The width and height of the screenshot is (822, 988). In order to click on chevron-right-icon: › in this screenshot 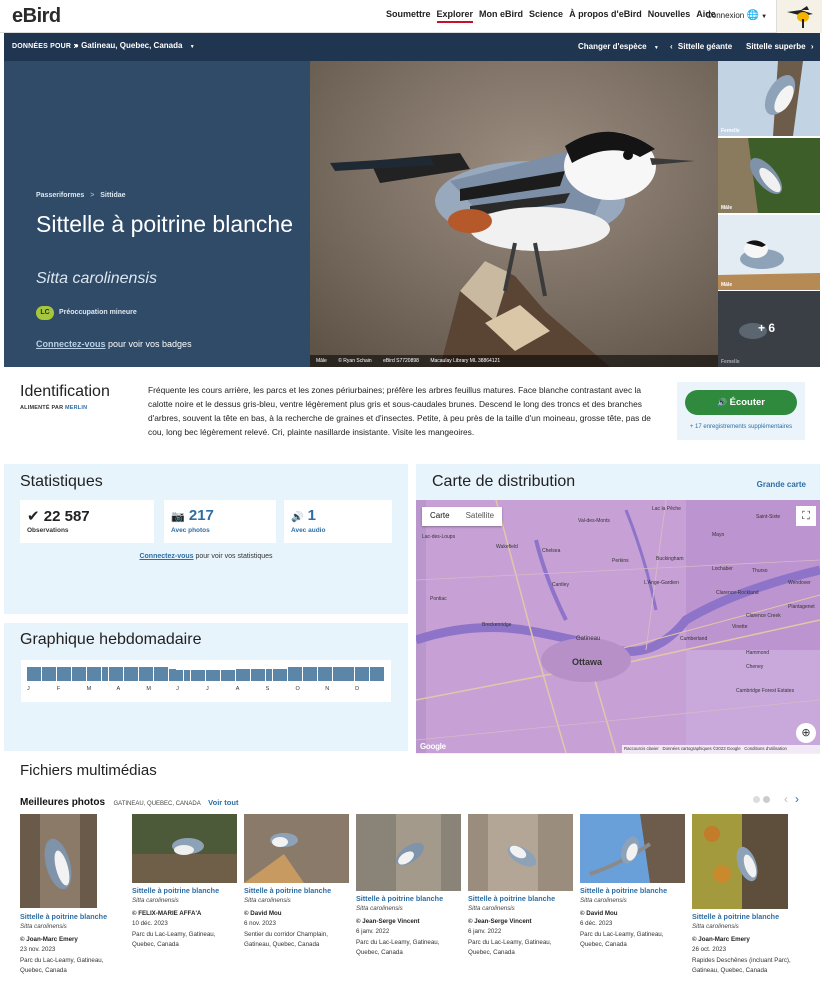, I will do `click(797, 799)`.